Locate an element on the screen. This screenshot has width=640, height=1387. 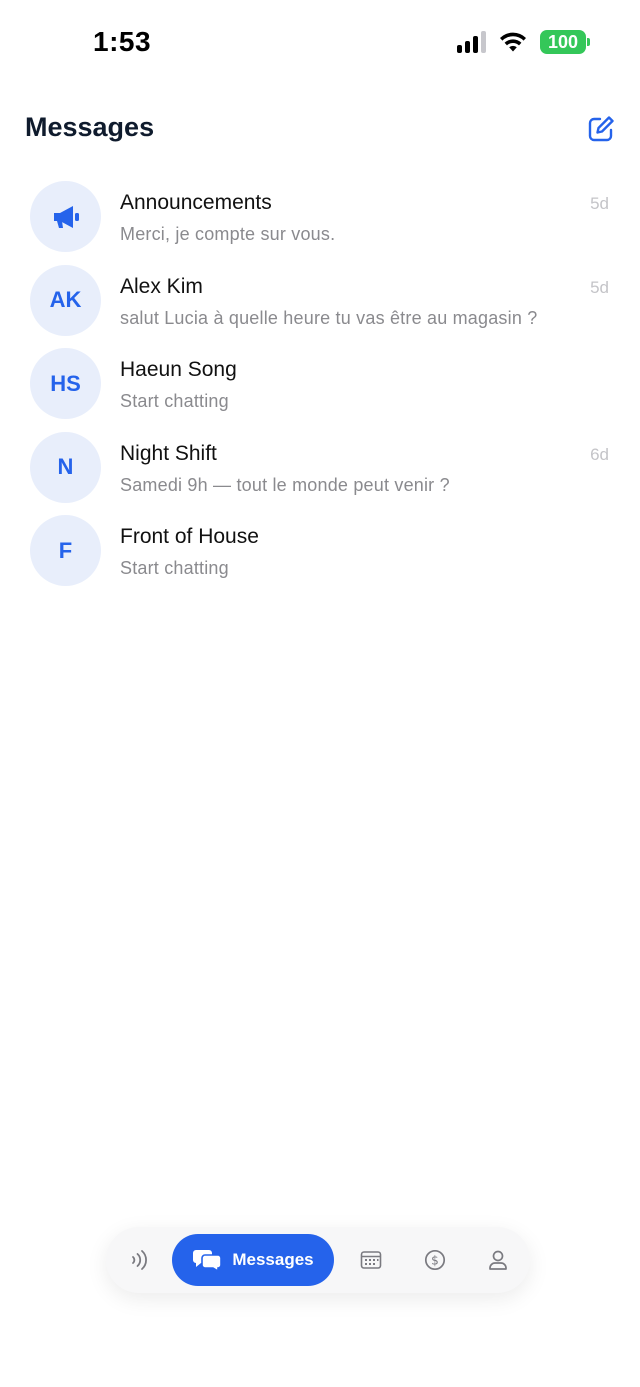
list-item-front-of-house: F Front of House Start chatting is located at coordinates (320, 551).